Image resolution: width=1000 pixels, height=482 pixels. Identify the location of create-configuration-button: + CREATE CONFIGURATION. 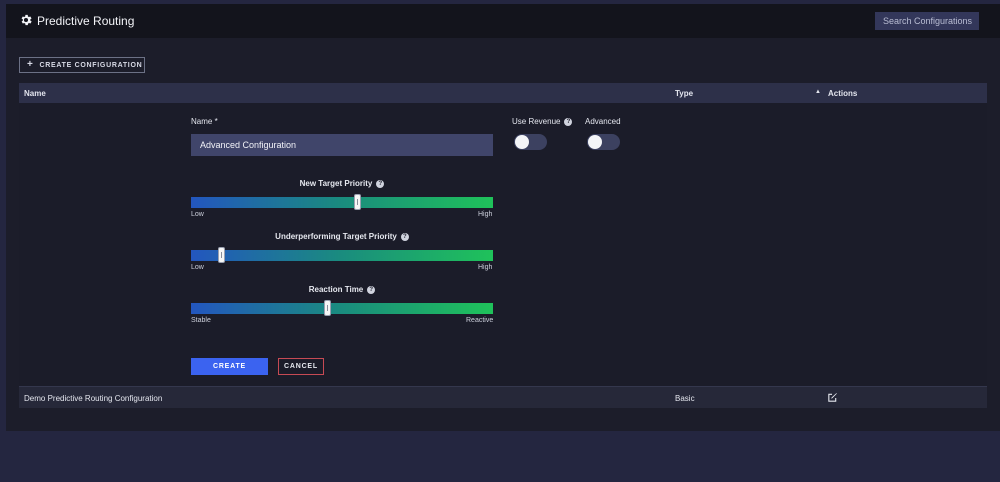
(82, 65).